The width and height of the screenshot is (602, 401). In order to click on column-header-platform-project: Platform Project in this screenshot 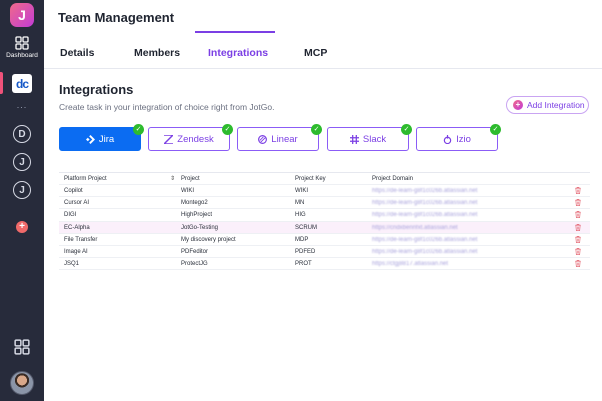, I will do `click(85, 179)`.